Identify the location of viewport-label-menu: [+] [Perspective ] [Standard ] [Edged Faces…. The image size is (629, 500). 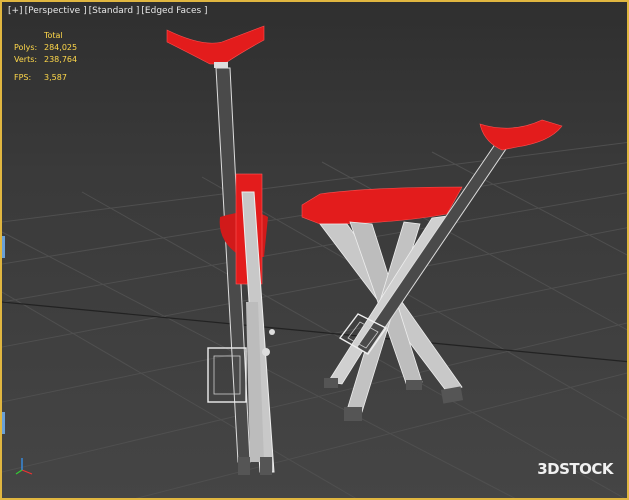
(109, 11).